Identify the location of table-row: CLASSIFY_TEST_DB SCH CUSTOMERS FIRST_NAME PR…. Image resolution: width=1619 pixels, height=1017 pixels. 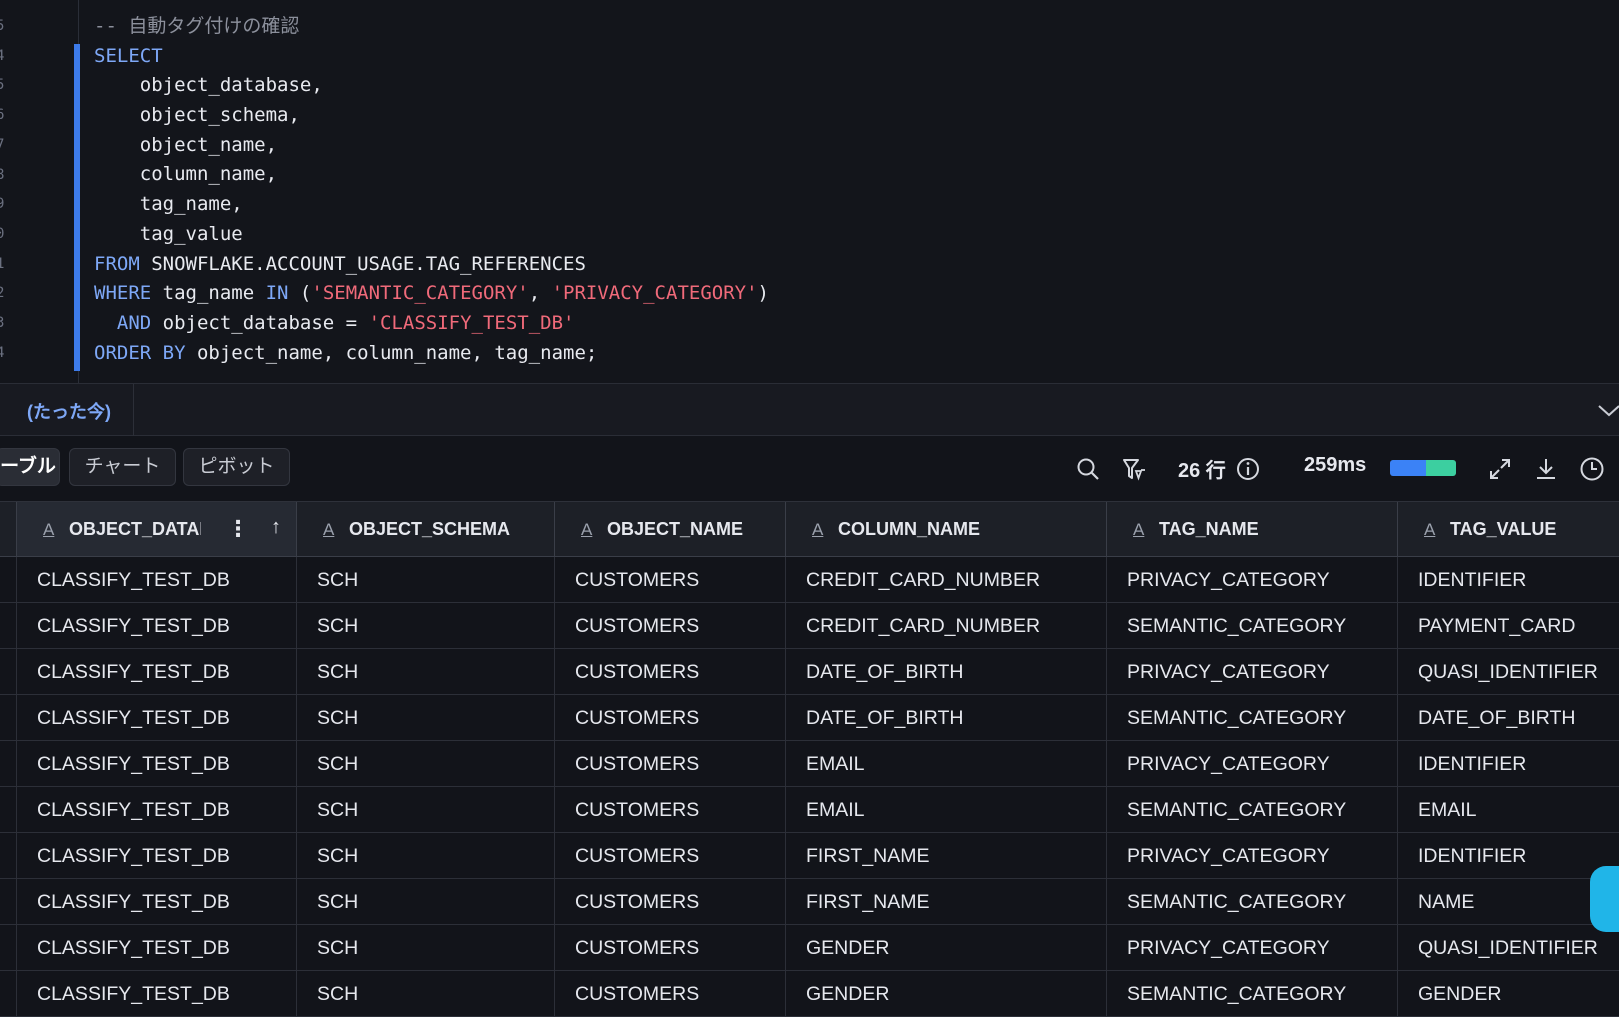
(809, 856).